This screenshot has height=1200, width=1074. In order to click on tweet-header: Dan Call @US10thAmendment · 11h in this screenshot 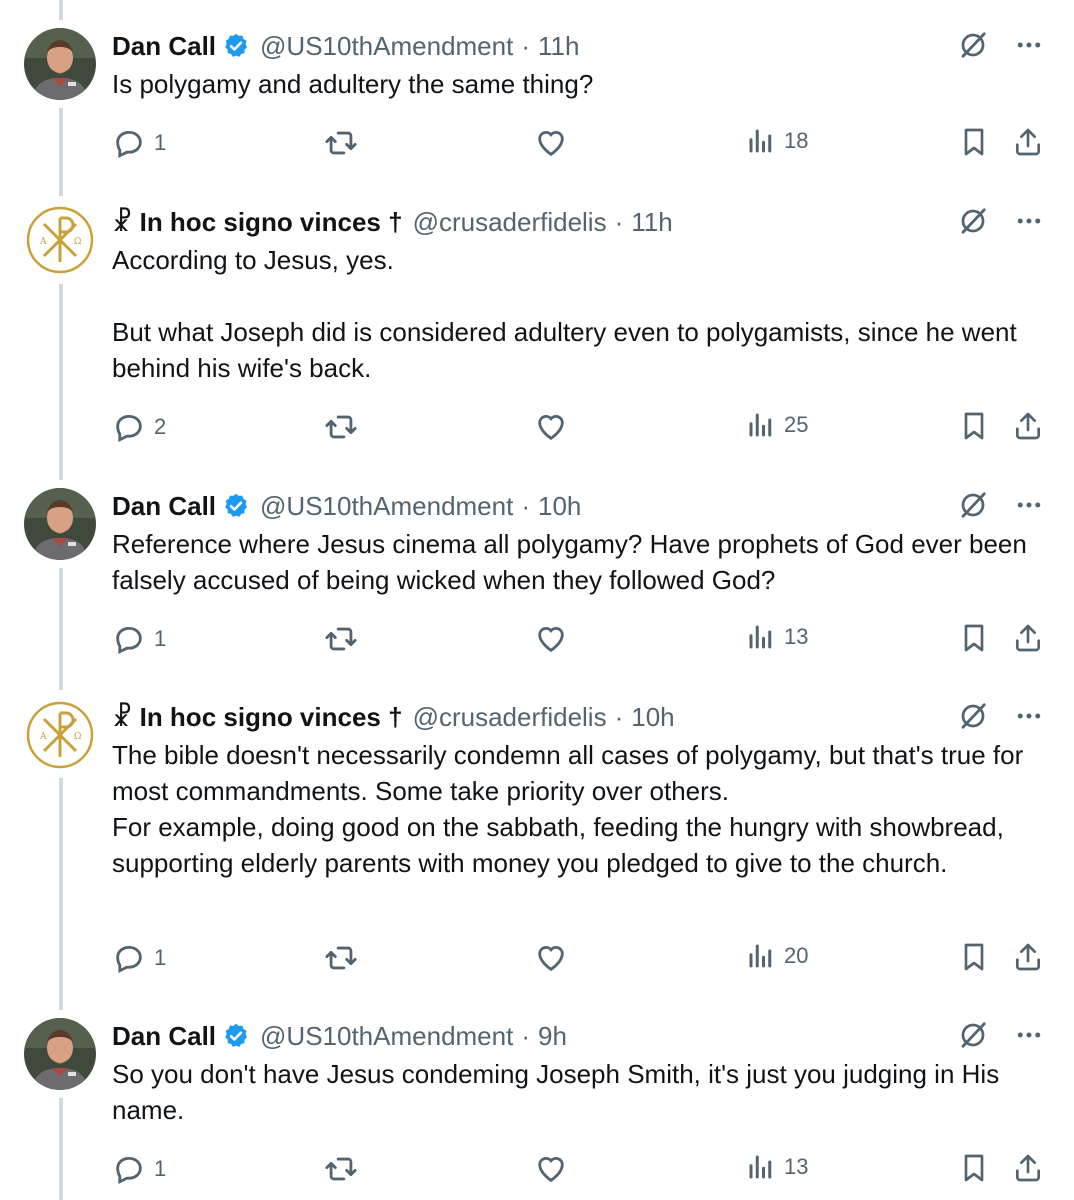, I will do `click(345, 46)`.